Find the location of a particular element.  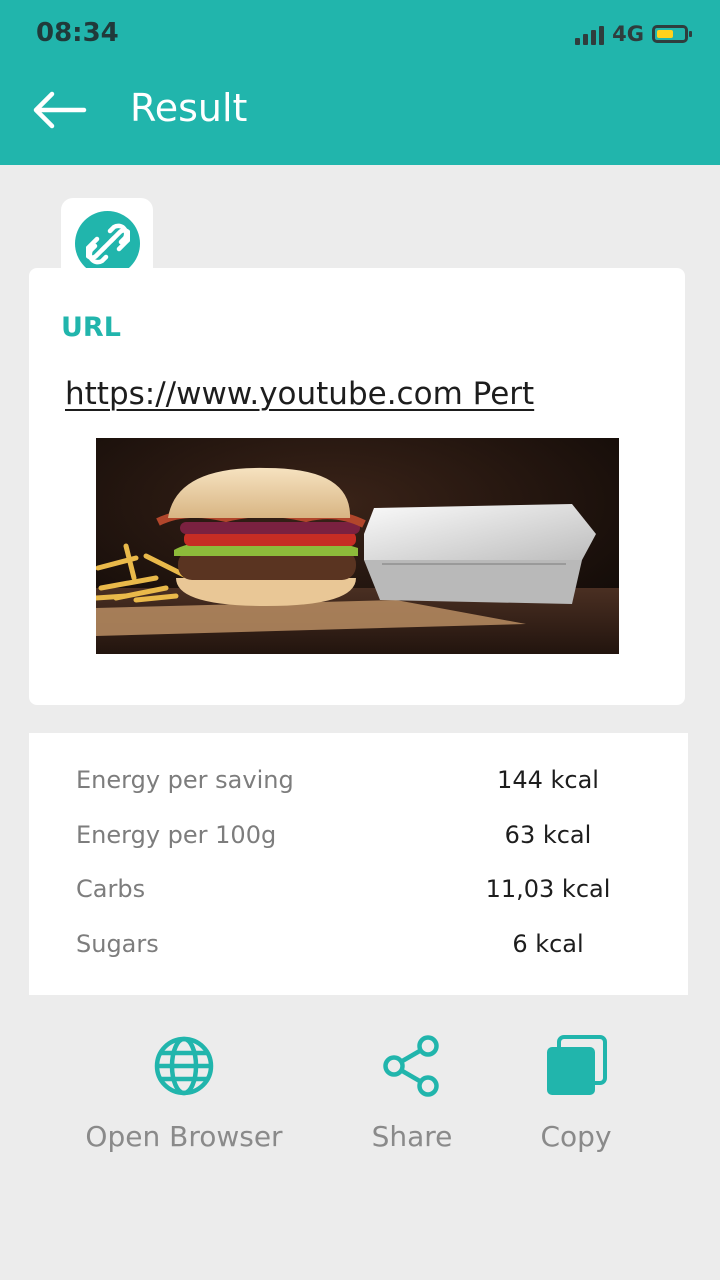

back-button is located at coordinates (60, 110).